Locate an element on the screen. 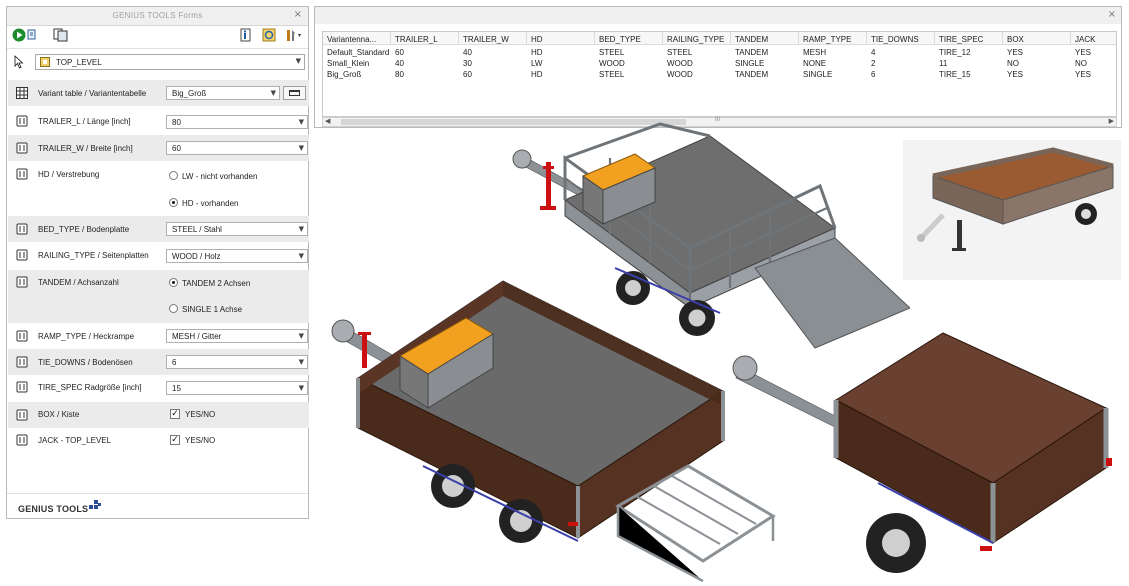 This screenshot has width=1129, height=586. param-row-ramp-type: RAMP_TYPE / Heckrampe MESH / Gitter ▼ is located at coordinates (158, 336).